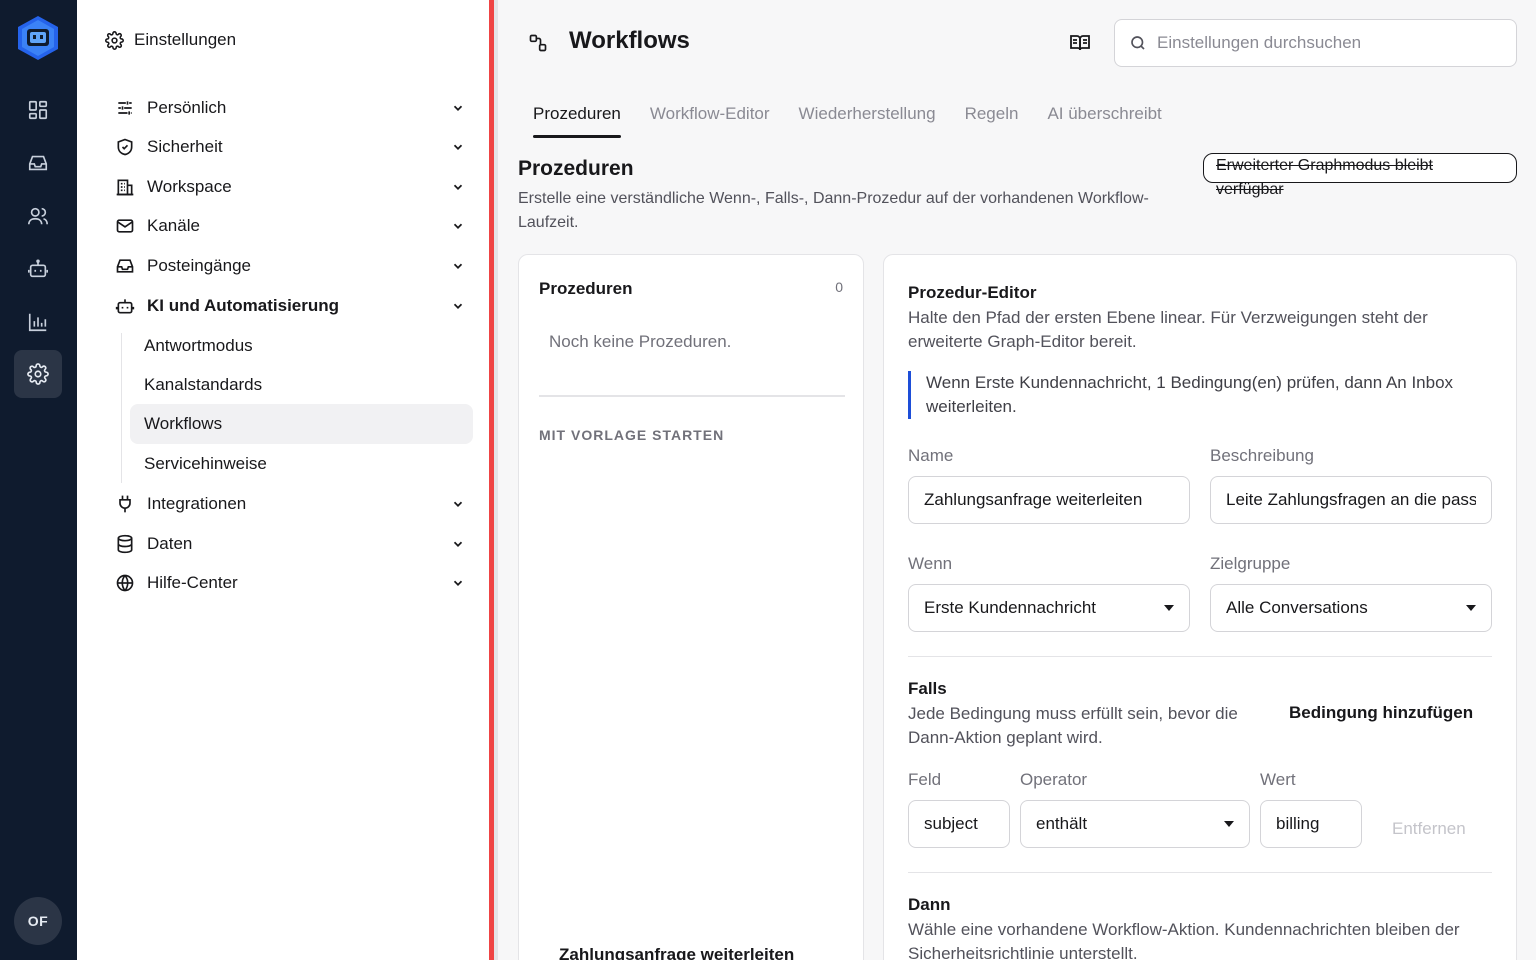  I want to click on gear-icon, so click(114, 40).